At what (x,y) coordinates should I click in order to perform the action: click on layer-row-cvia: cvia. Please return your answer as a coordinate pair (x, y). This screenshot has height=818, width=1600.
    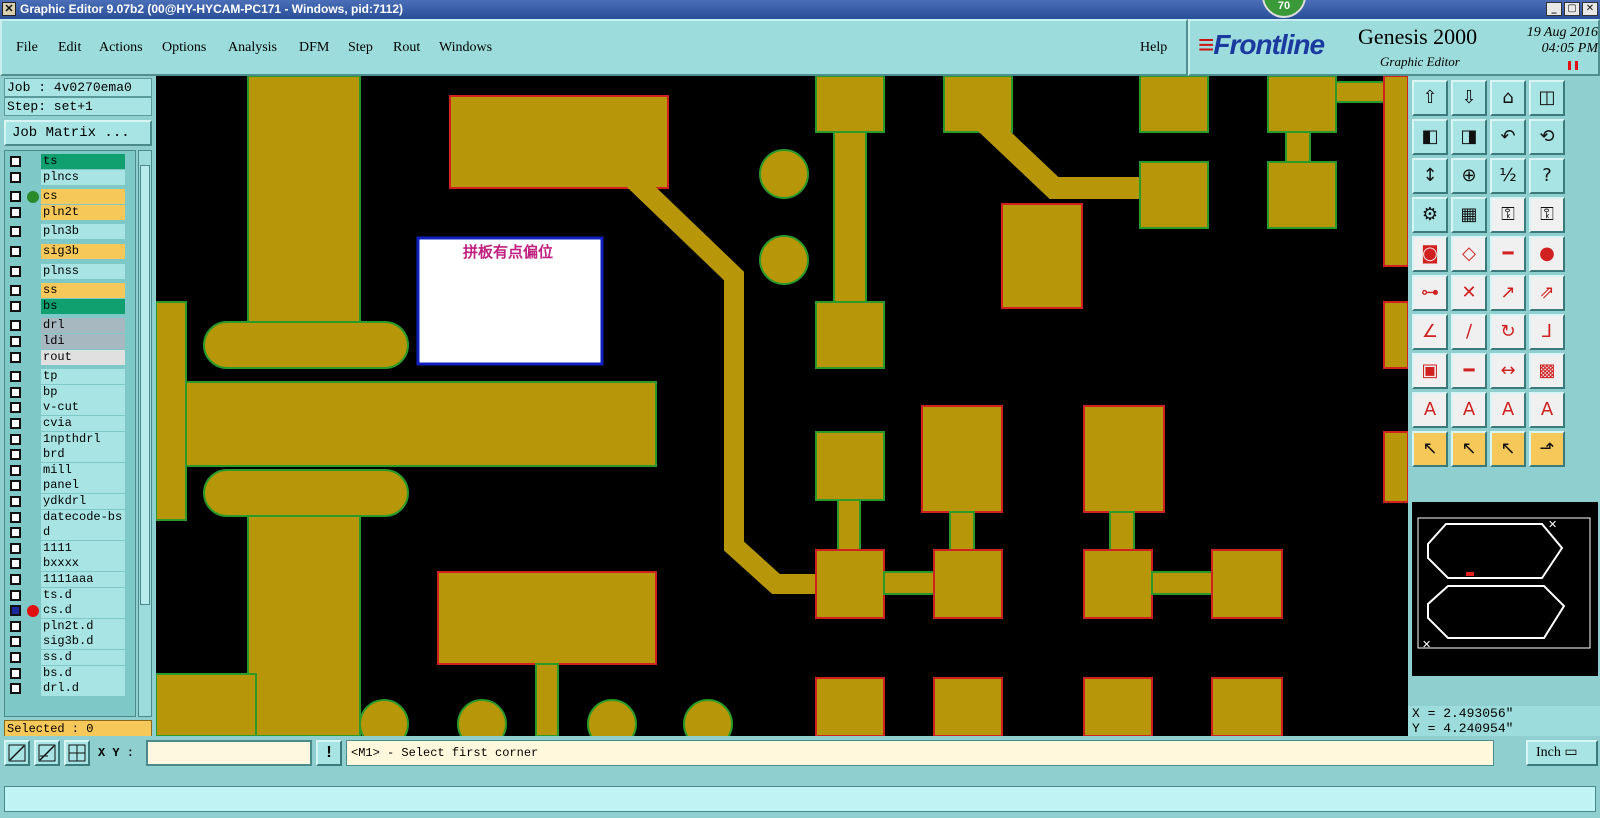
    Looking at the image, I should click on (66, 423).